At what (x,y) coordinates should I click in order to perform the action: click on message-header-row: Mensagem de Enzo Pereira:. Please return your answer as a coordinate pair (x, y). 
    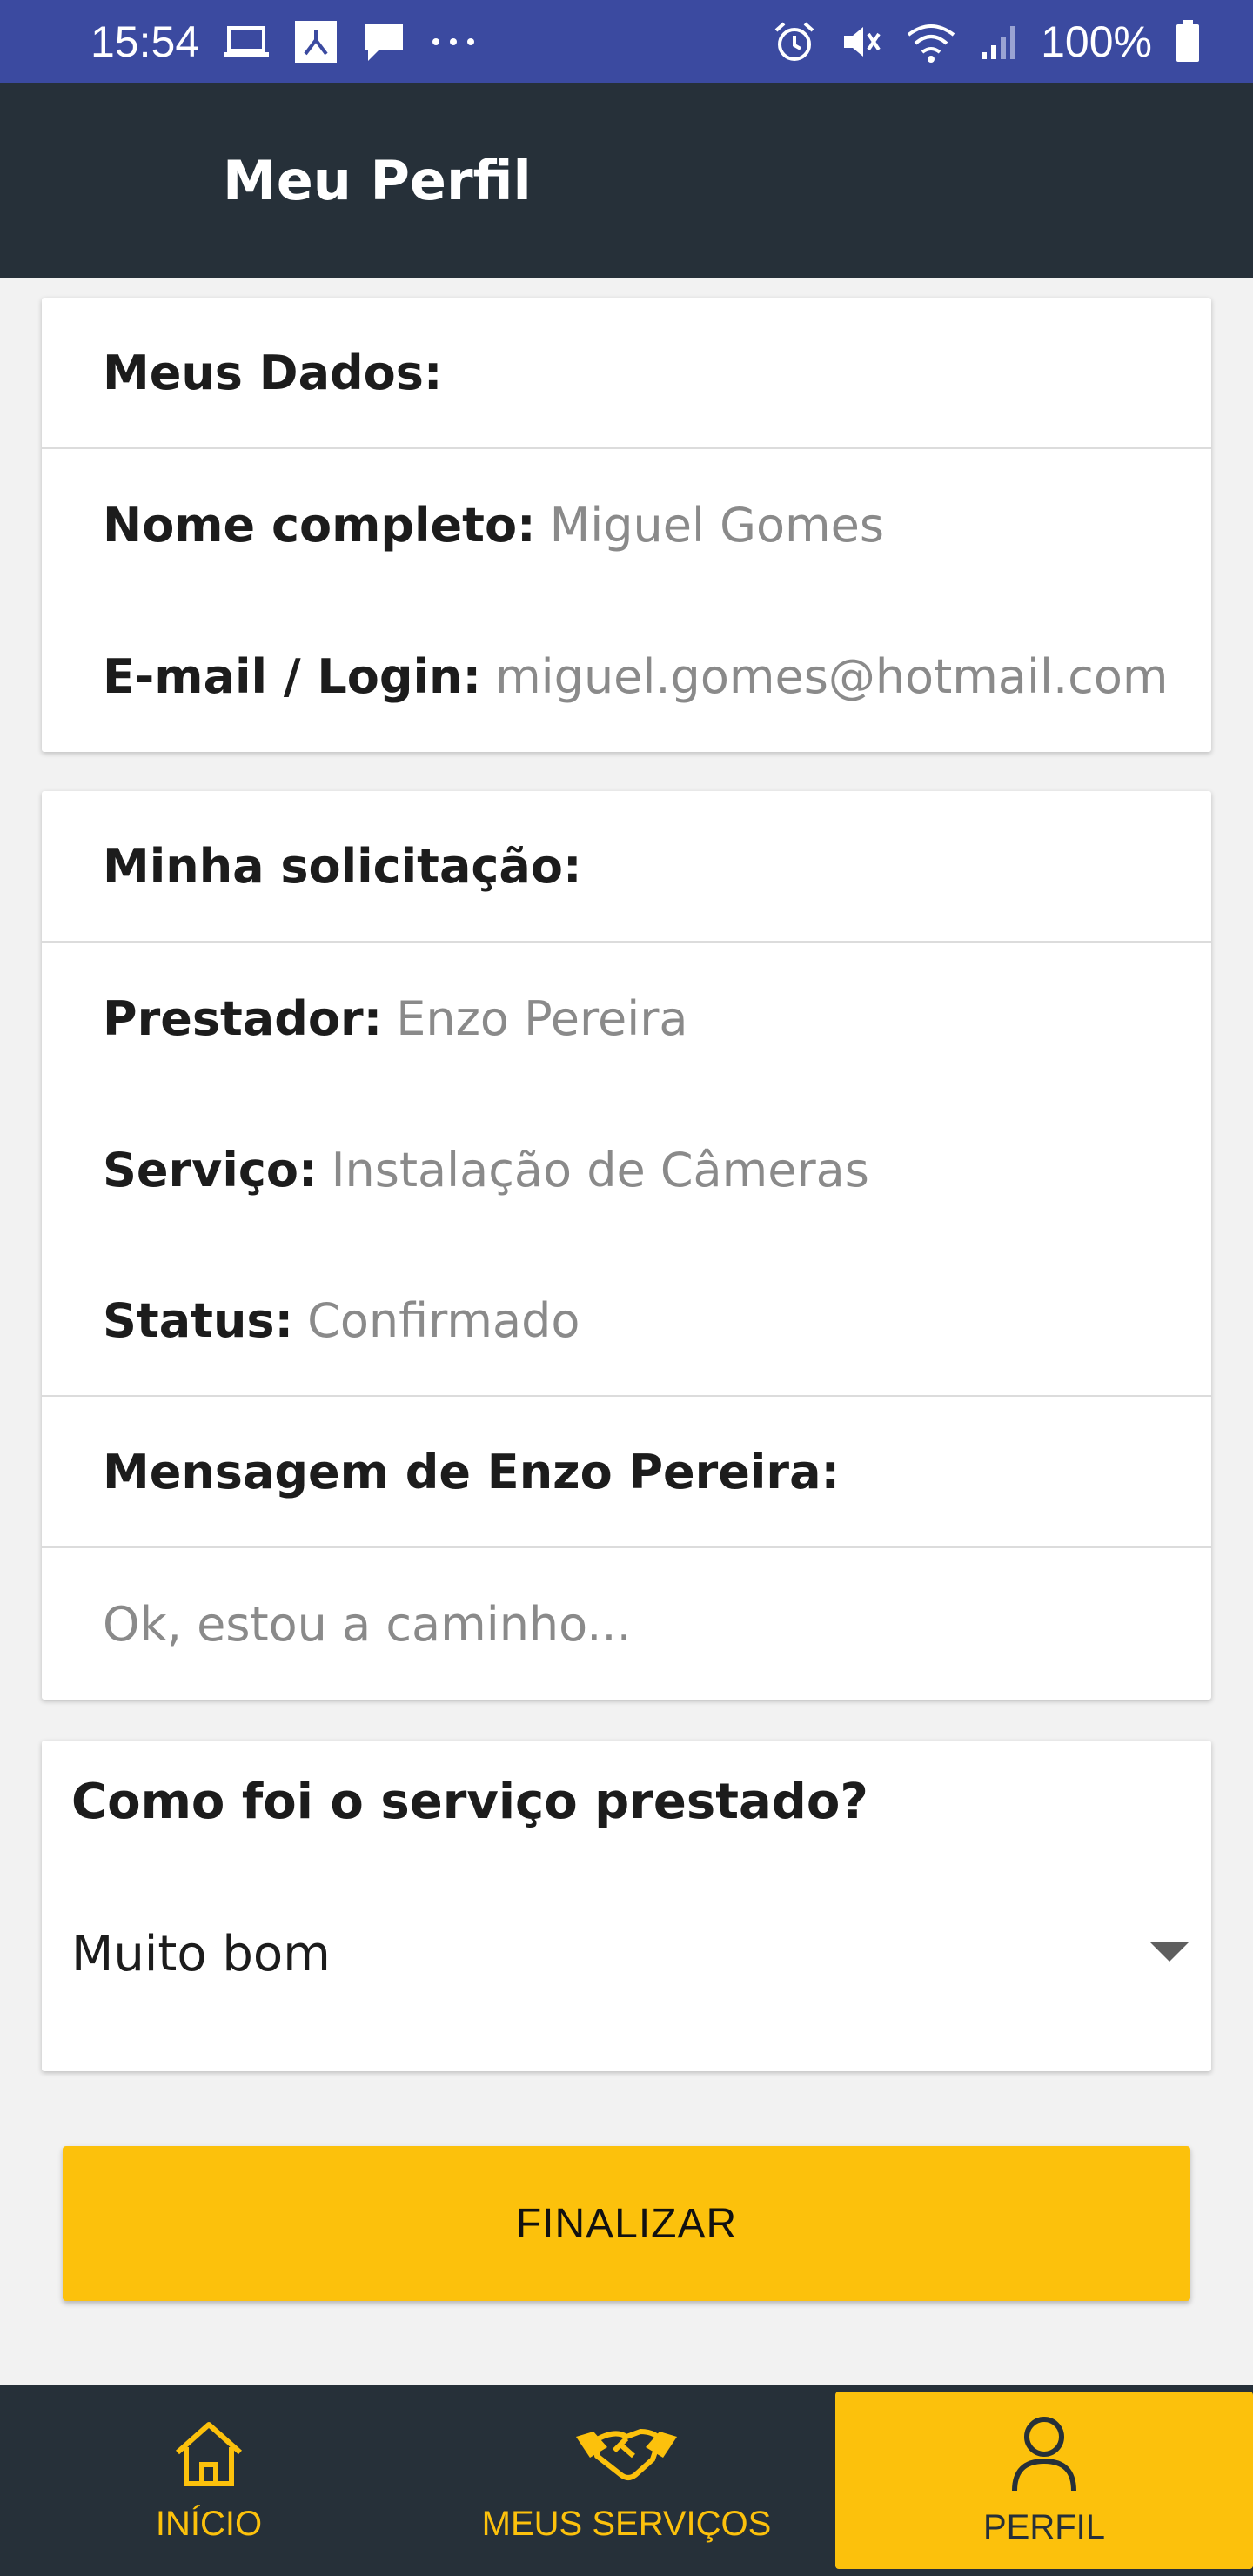
    Looking at the image, I should click on (626, 1472).